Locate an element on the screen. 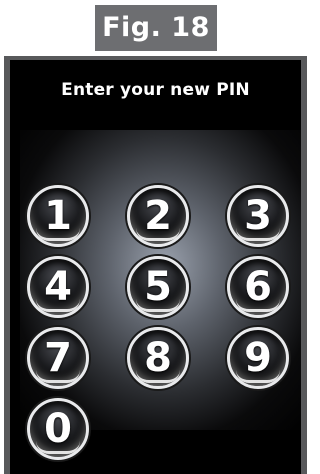  key-2: 2 is located at coordinates (158, 216).